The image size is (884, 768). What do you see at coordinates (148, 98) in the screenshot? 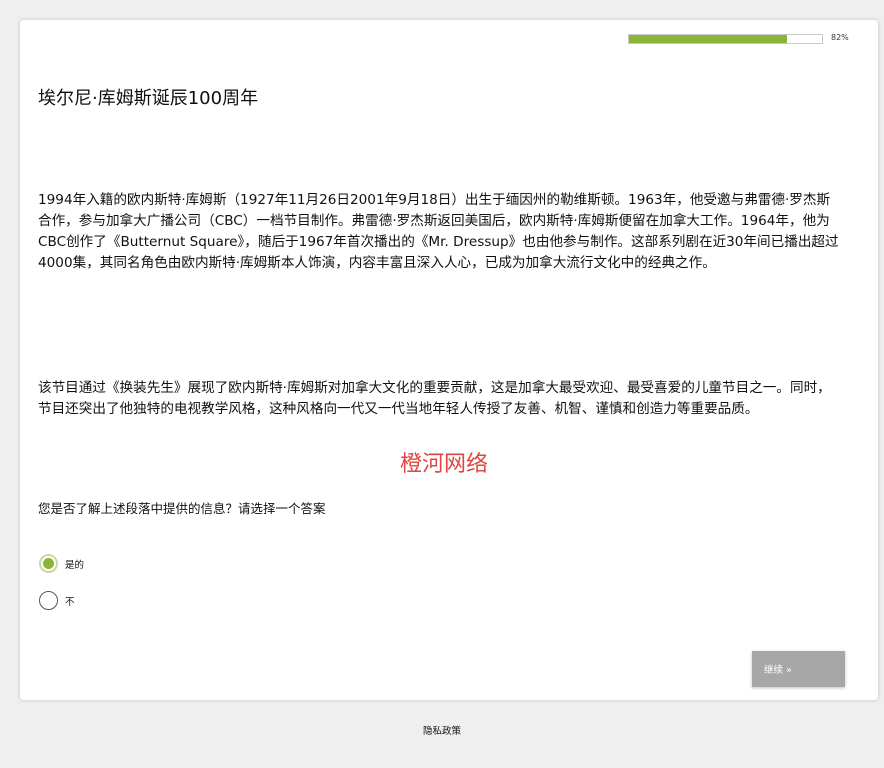
I see `article-title: 埃尔尼·库姆斯诞辰100周年` at bounding box center [148, 98].